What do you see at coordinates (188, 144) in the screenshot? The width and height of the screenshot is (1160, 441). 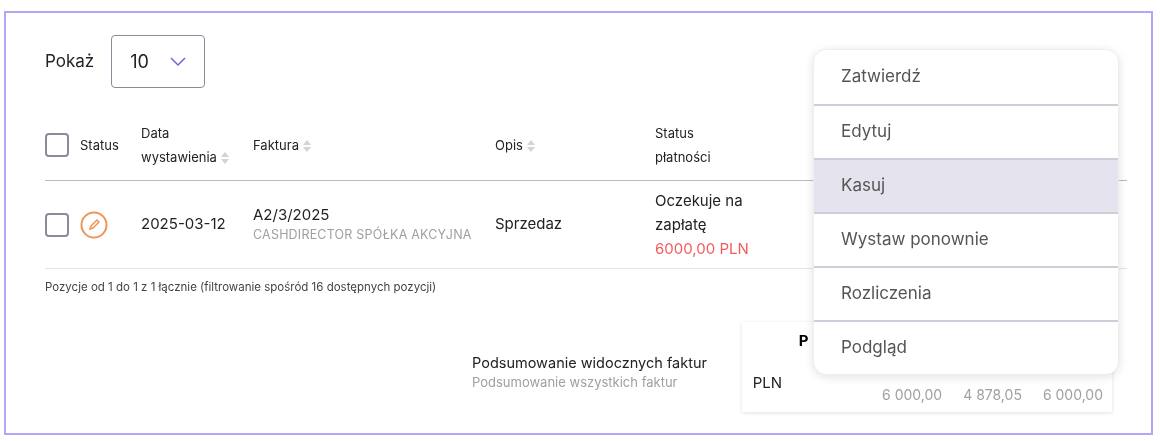 I see `column-header: Data wystawienia` at bounding box center [188, 144].